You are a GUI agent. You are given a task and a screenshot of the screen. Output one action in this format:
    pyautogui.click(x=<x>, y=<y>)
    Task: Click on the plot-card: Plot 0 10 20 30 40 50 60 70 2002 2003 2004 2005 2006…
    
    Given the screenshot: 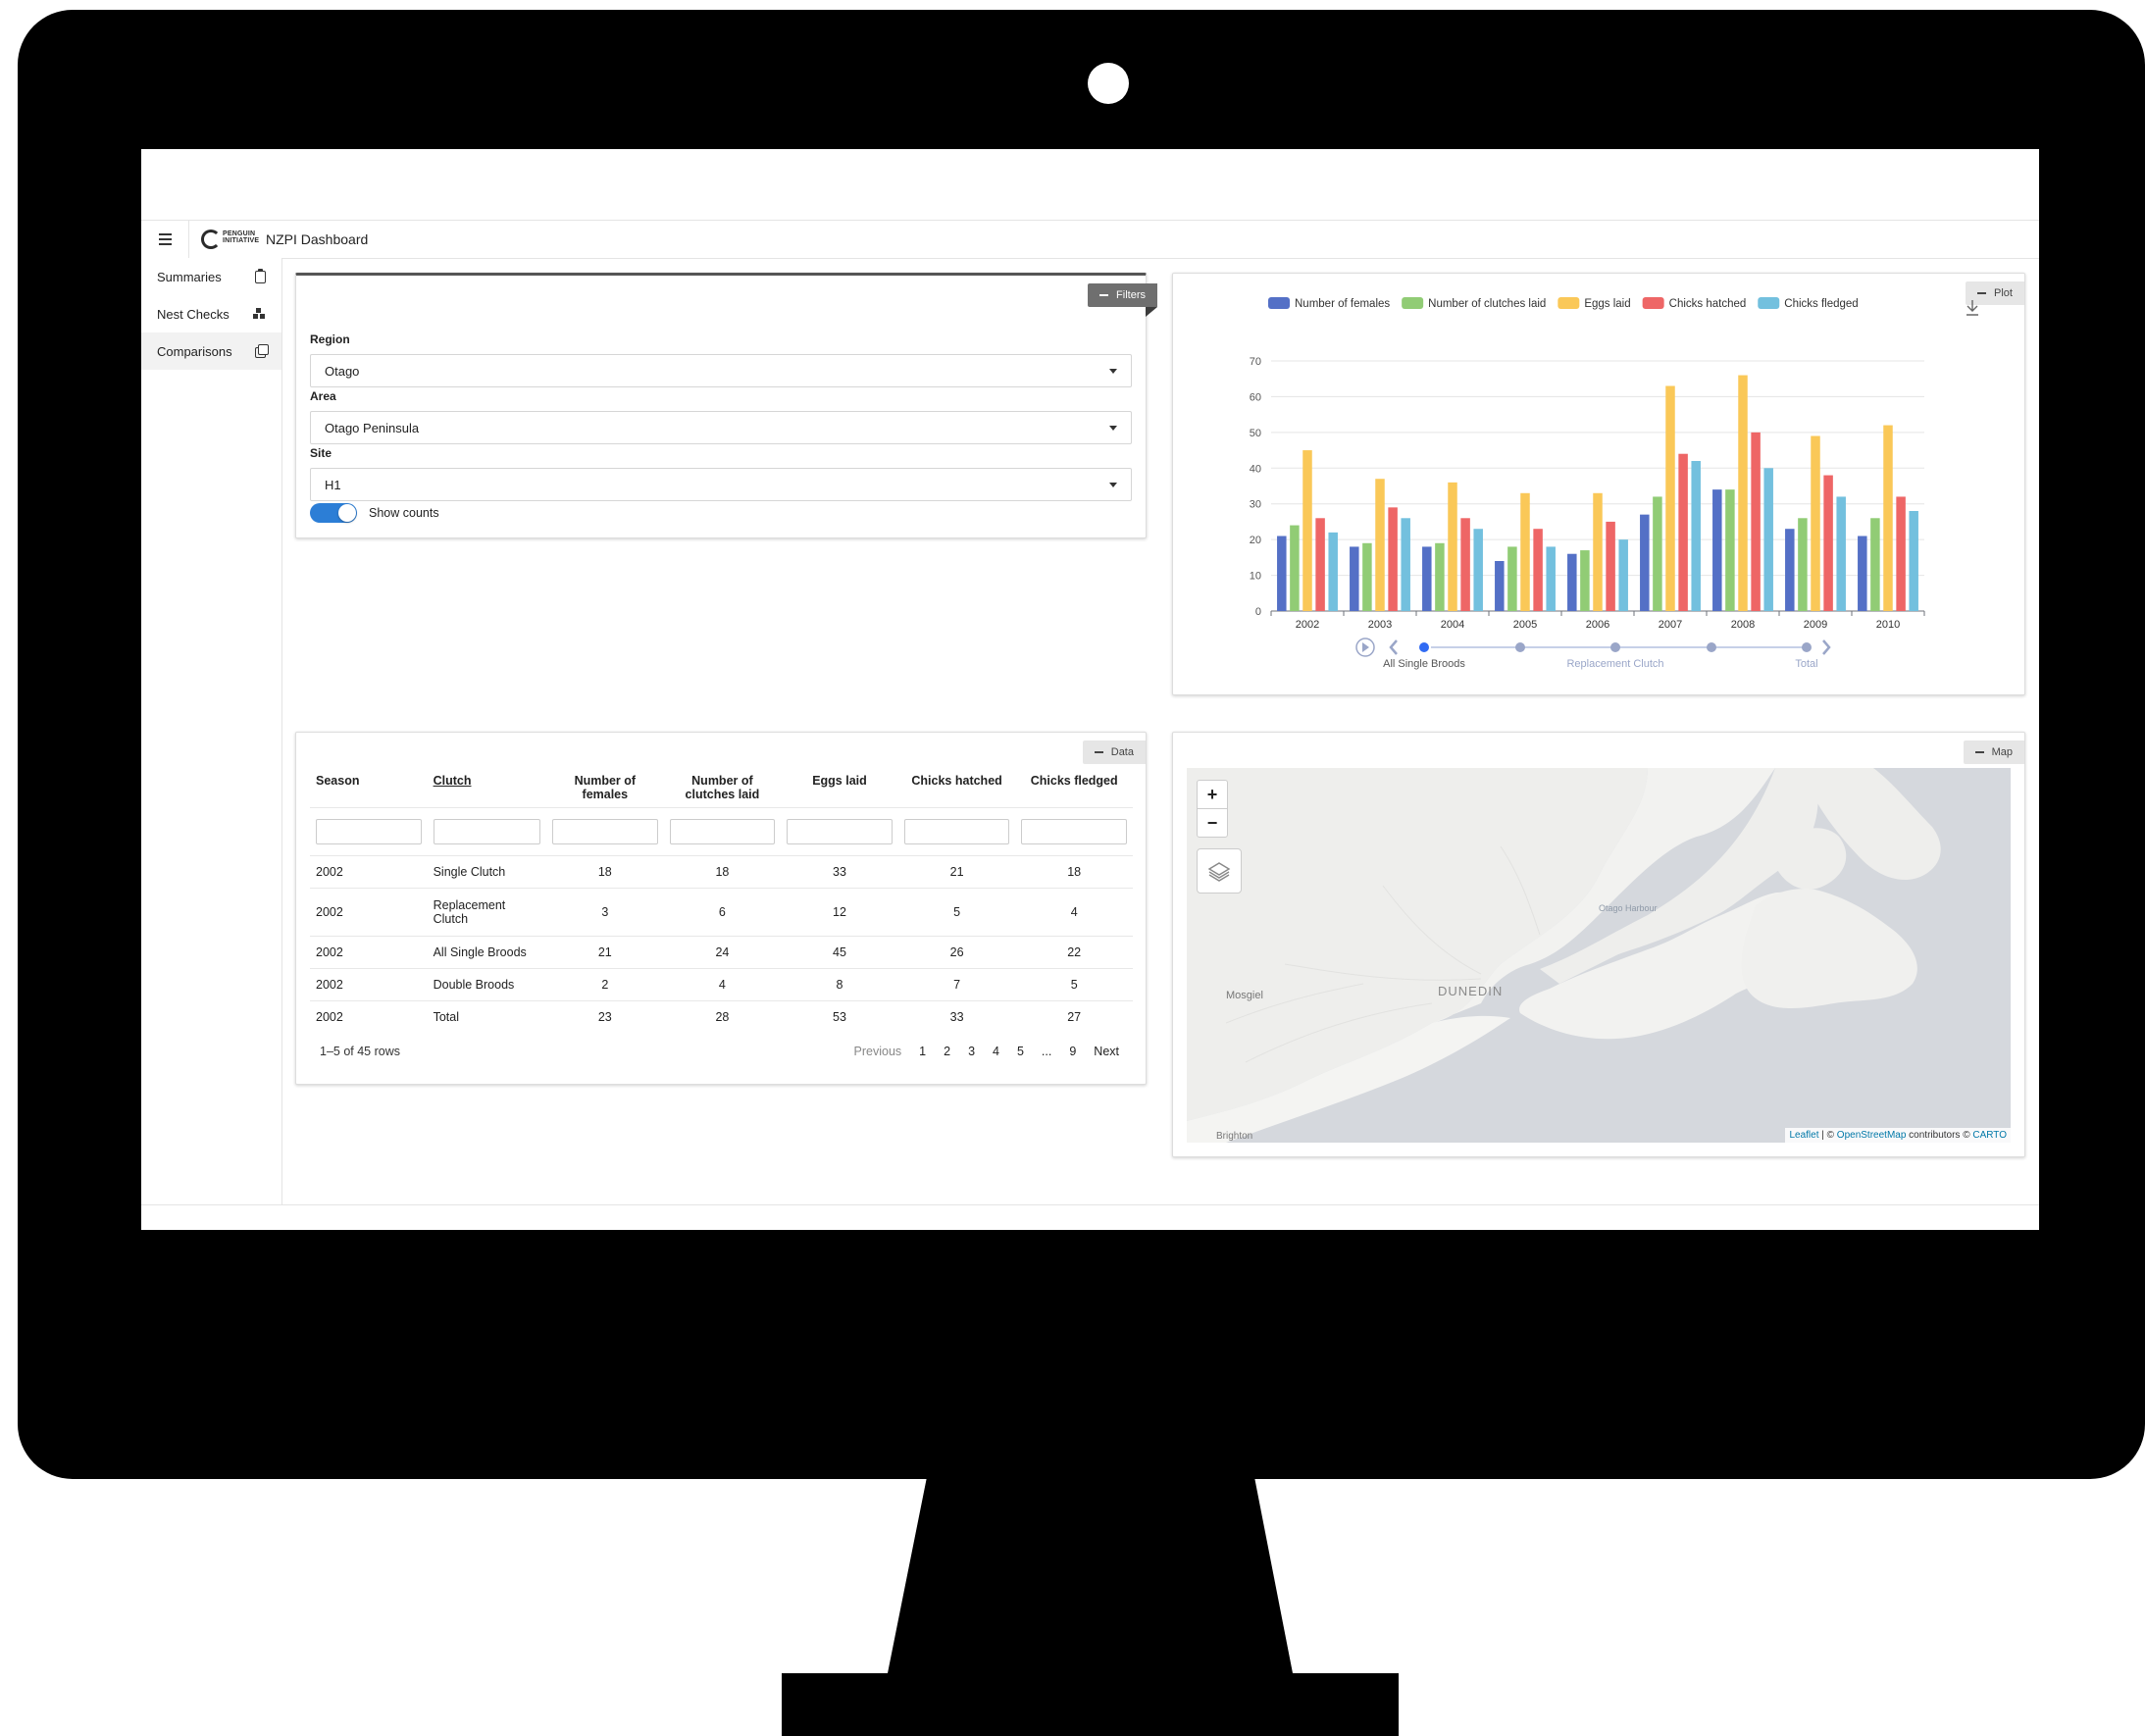 What is the action you would take?
    pyautogui.click(x=1599, y=484)
    